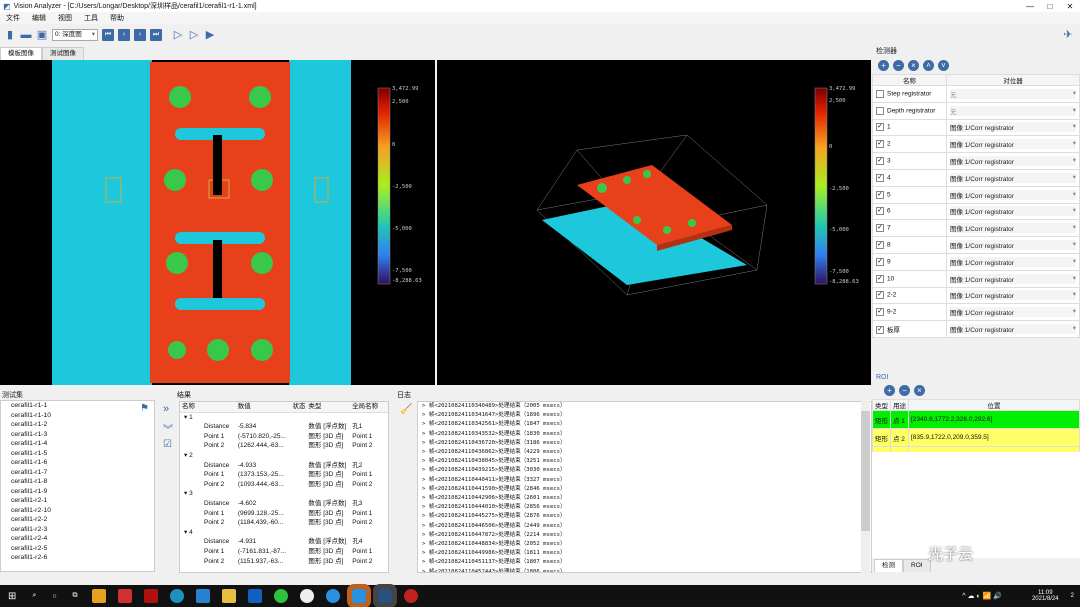 The height and width of the screenshot is (607, 1080). Describe the element at coordinates (75, 35) in the screenshot. I see `view-select: 0: 深度图` at that location.